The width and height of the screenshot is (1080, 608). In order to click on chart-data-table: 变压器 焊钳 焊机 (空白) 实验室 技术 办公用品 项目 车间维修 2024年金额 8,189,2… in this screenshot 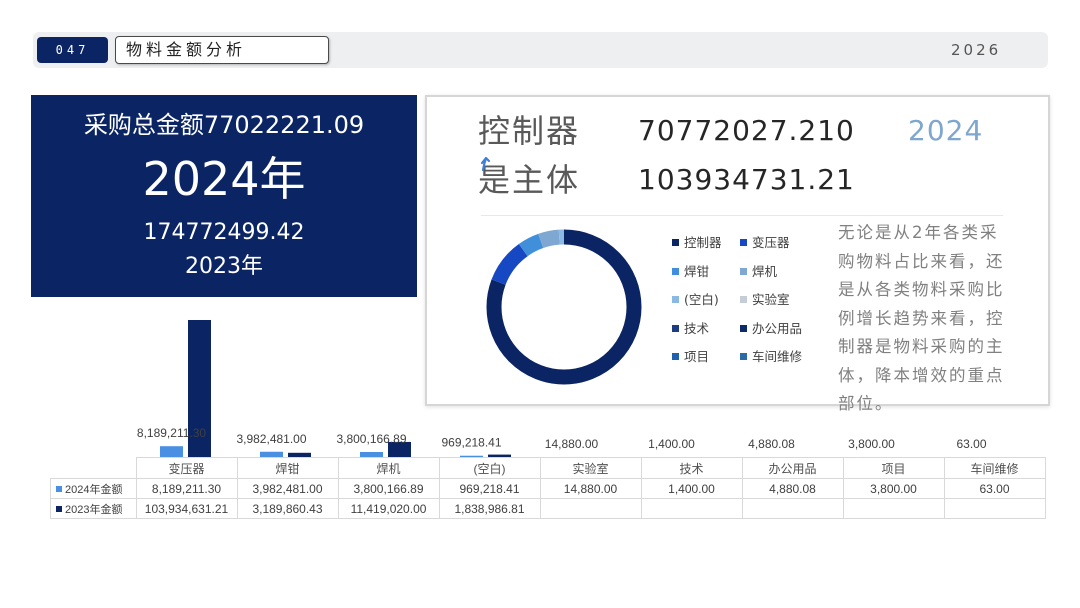, I will do `click(548, 488)`.